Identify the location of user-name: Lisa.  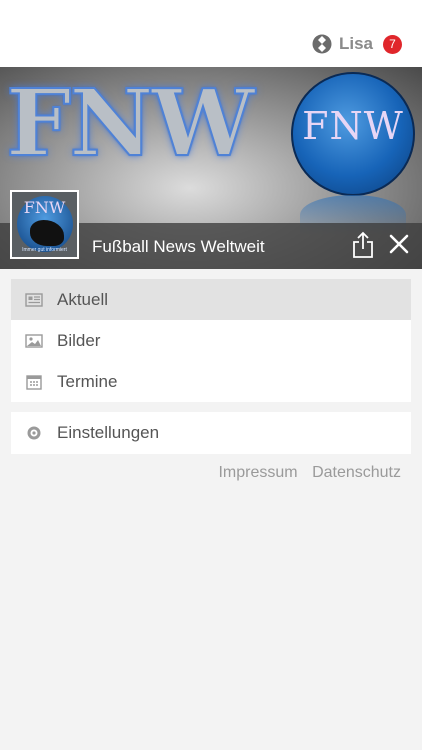
(356, 44).